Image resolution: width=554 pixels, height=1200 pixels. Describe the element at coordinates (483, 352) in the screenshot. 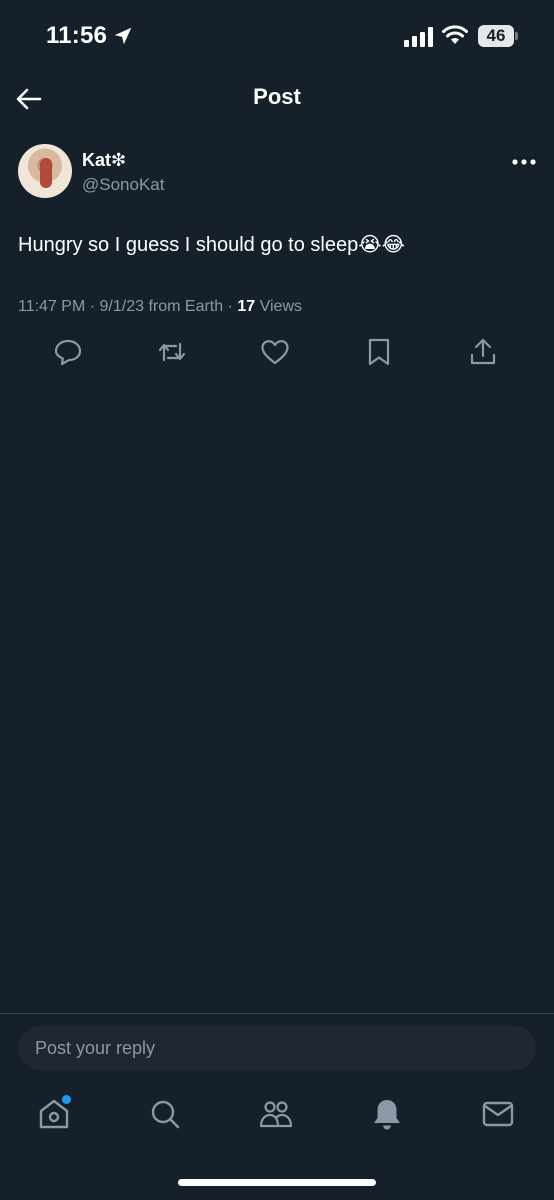

I see `share-icon` at that location.